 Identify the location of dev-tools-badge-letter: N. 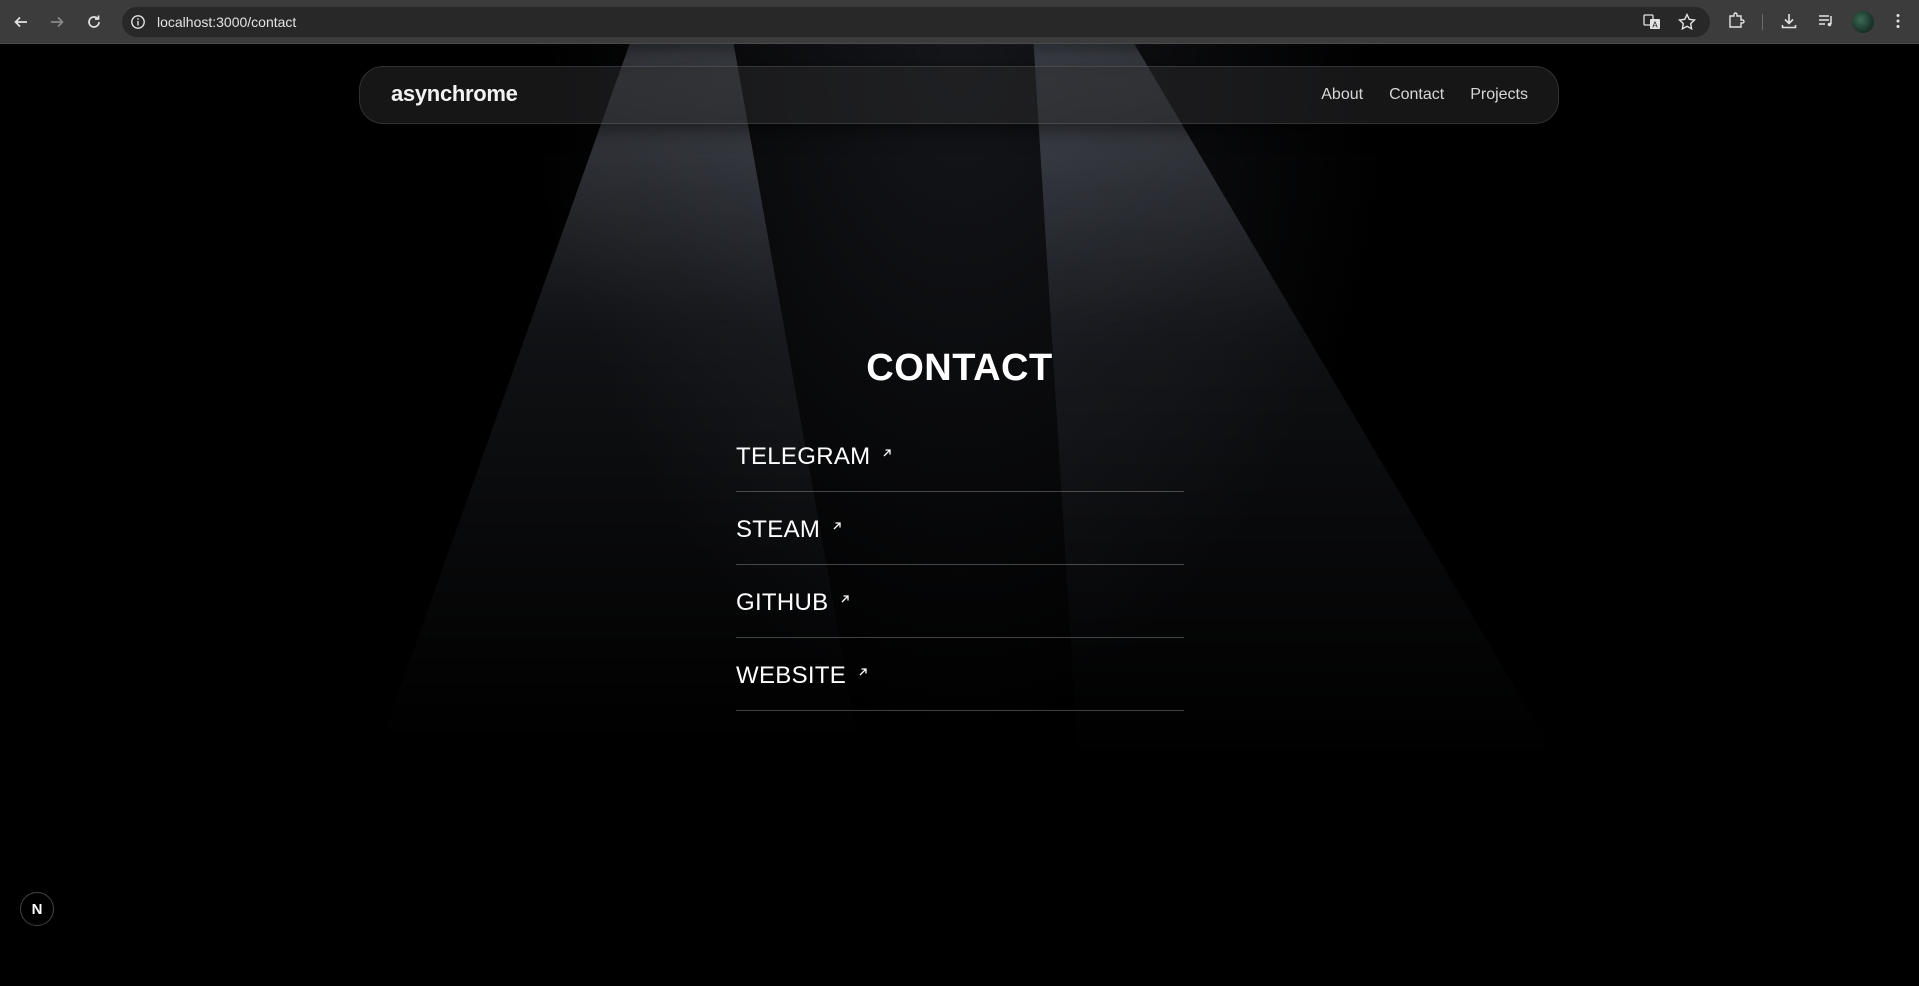
(37, 909).